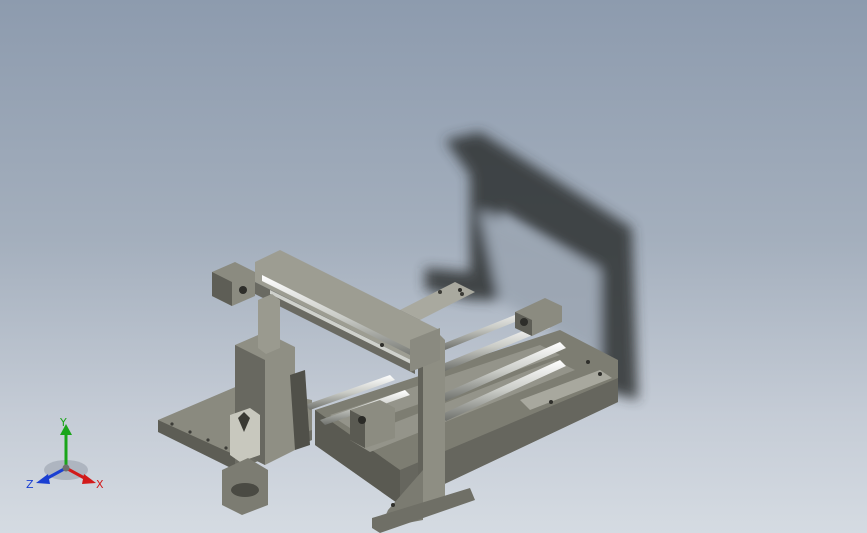  I want to click on z-axis-label: Z, so click(30, 484).